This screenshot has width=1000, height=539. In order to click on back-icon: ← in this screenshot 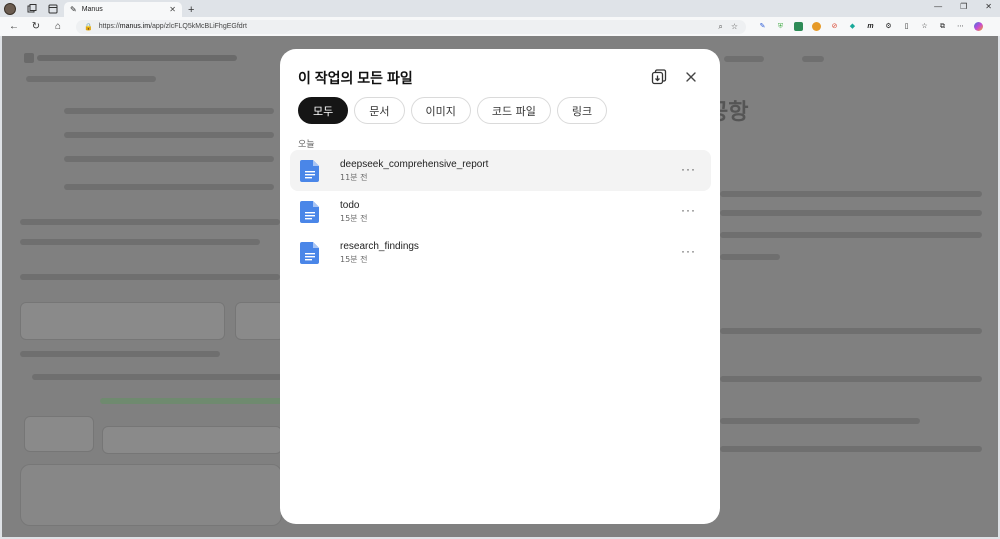, I will do `click(14, 26)`.